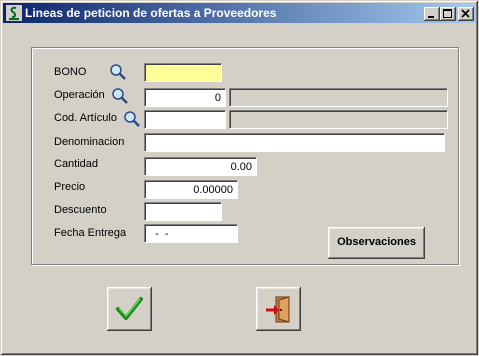  I want to click on cod-articulo-label: Cod. Artículo, so click(85, 118).